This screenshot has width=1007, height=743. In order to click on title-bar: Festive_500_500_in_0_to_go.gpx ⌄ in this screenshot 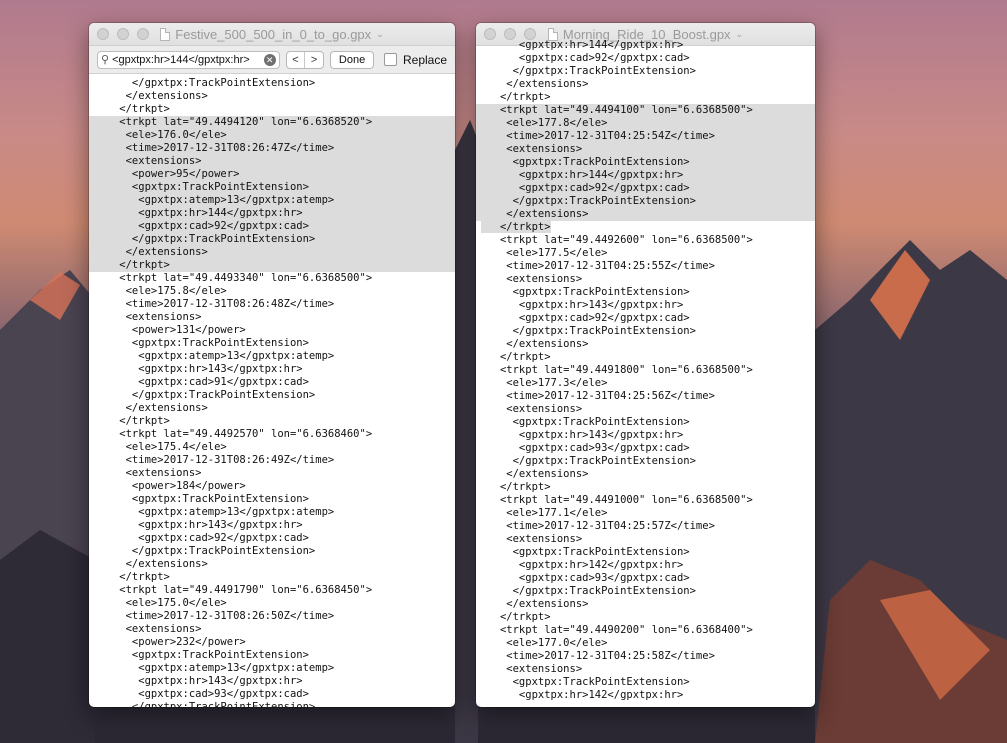, I will do `click(272, 34)`.